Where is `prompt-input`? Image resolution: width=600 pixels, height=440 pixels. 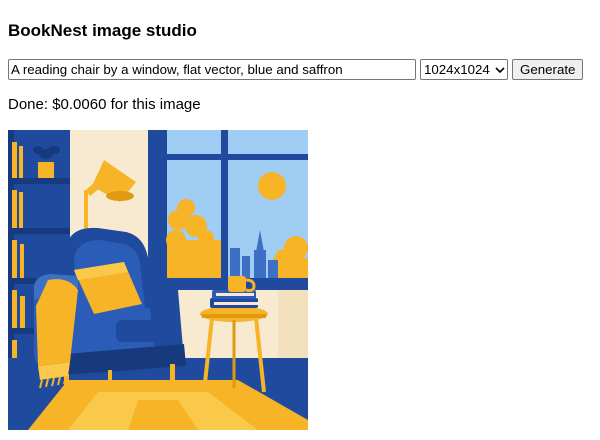 prompt-input is located at coordinates (212, 69).